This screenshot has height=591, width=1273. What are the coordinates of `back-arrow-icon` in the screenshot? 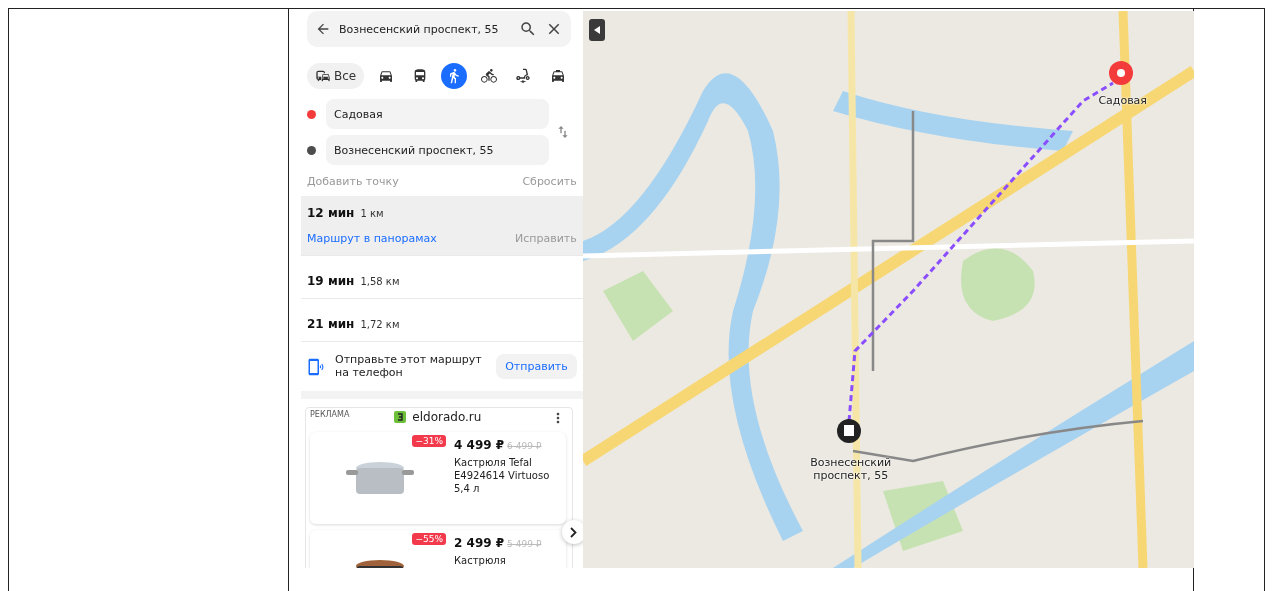 It's located at (323, 29).